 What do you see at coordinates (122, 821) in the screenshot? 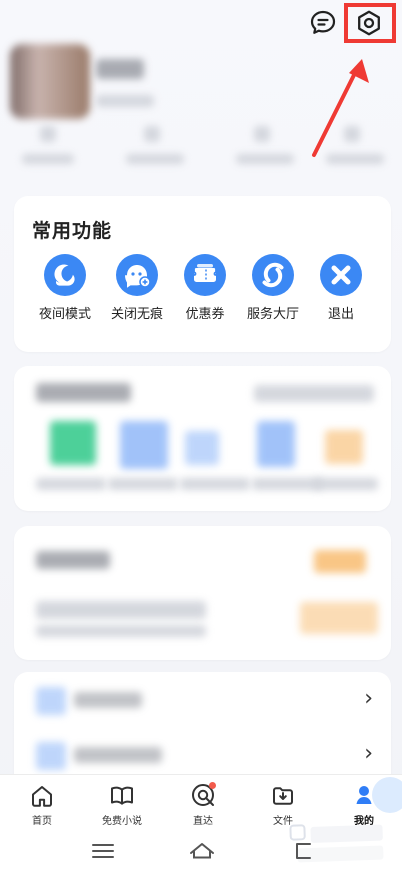
I see `nav-label: 免费小说` at bounding box center [122, 821].